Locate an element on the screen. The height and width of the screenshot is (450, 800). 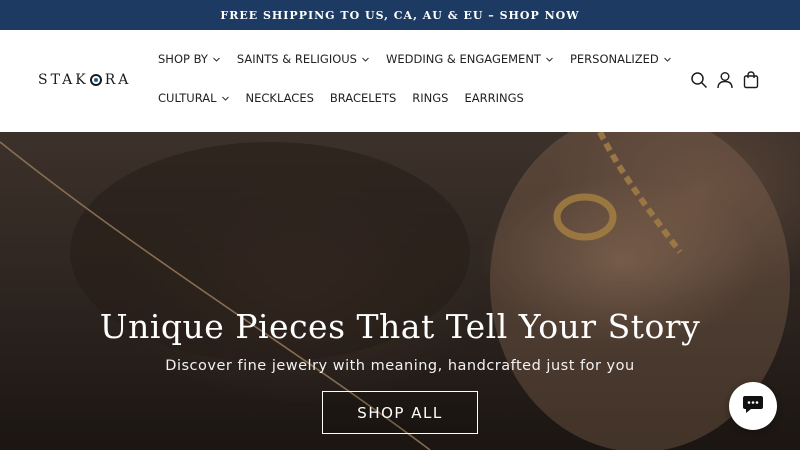
logo: STAK RA is located at coordinates (84, 80).